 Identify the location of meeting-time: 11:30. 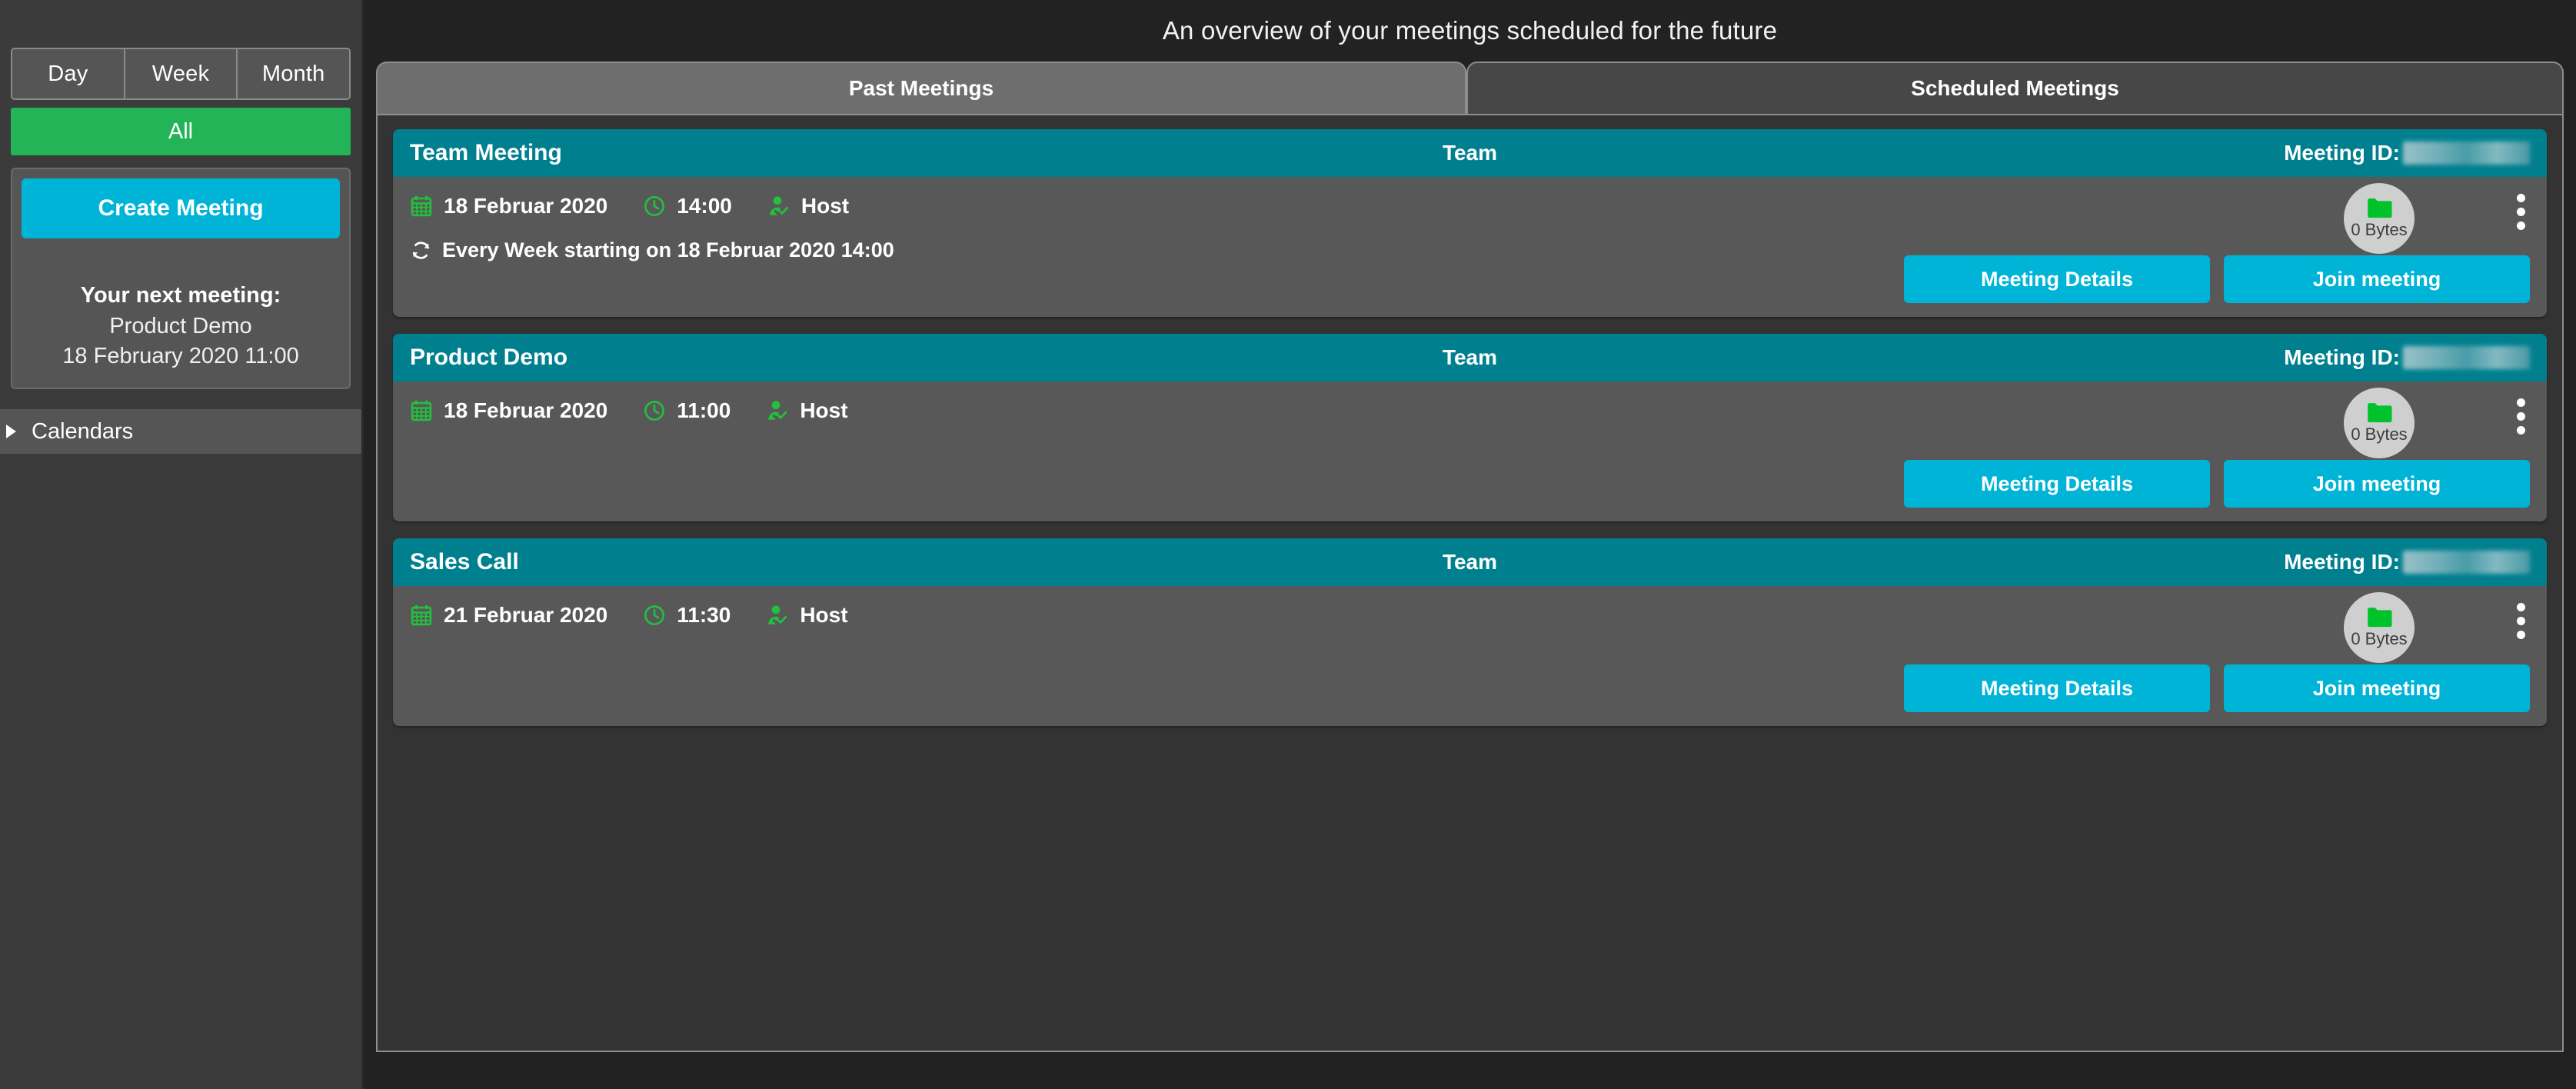
(704, 615).